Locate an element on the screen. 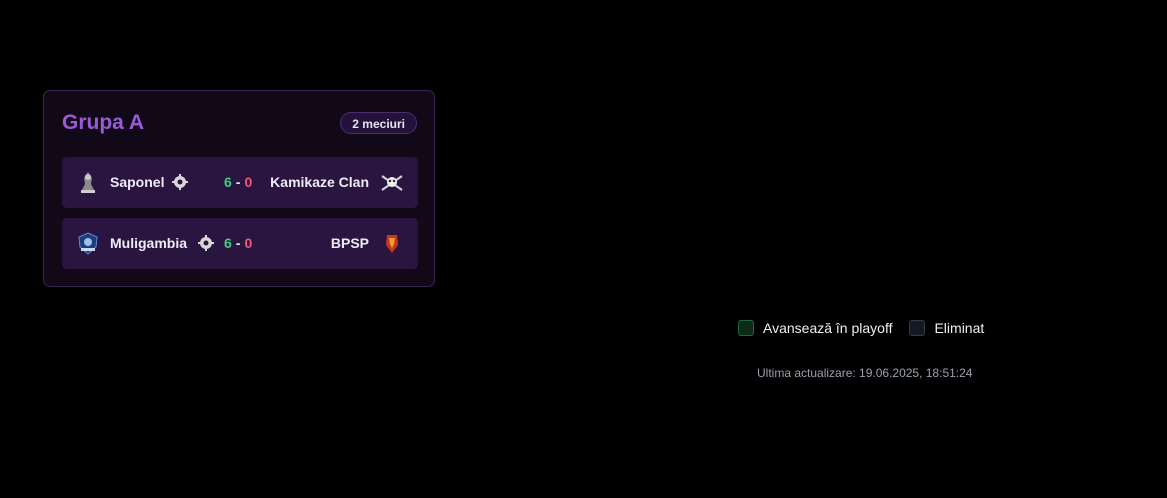  match-row: Muligambia 6-0 BPSP is located at coordinates (240, 243).